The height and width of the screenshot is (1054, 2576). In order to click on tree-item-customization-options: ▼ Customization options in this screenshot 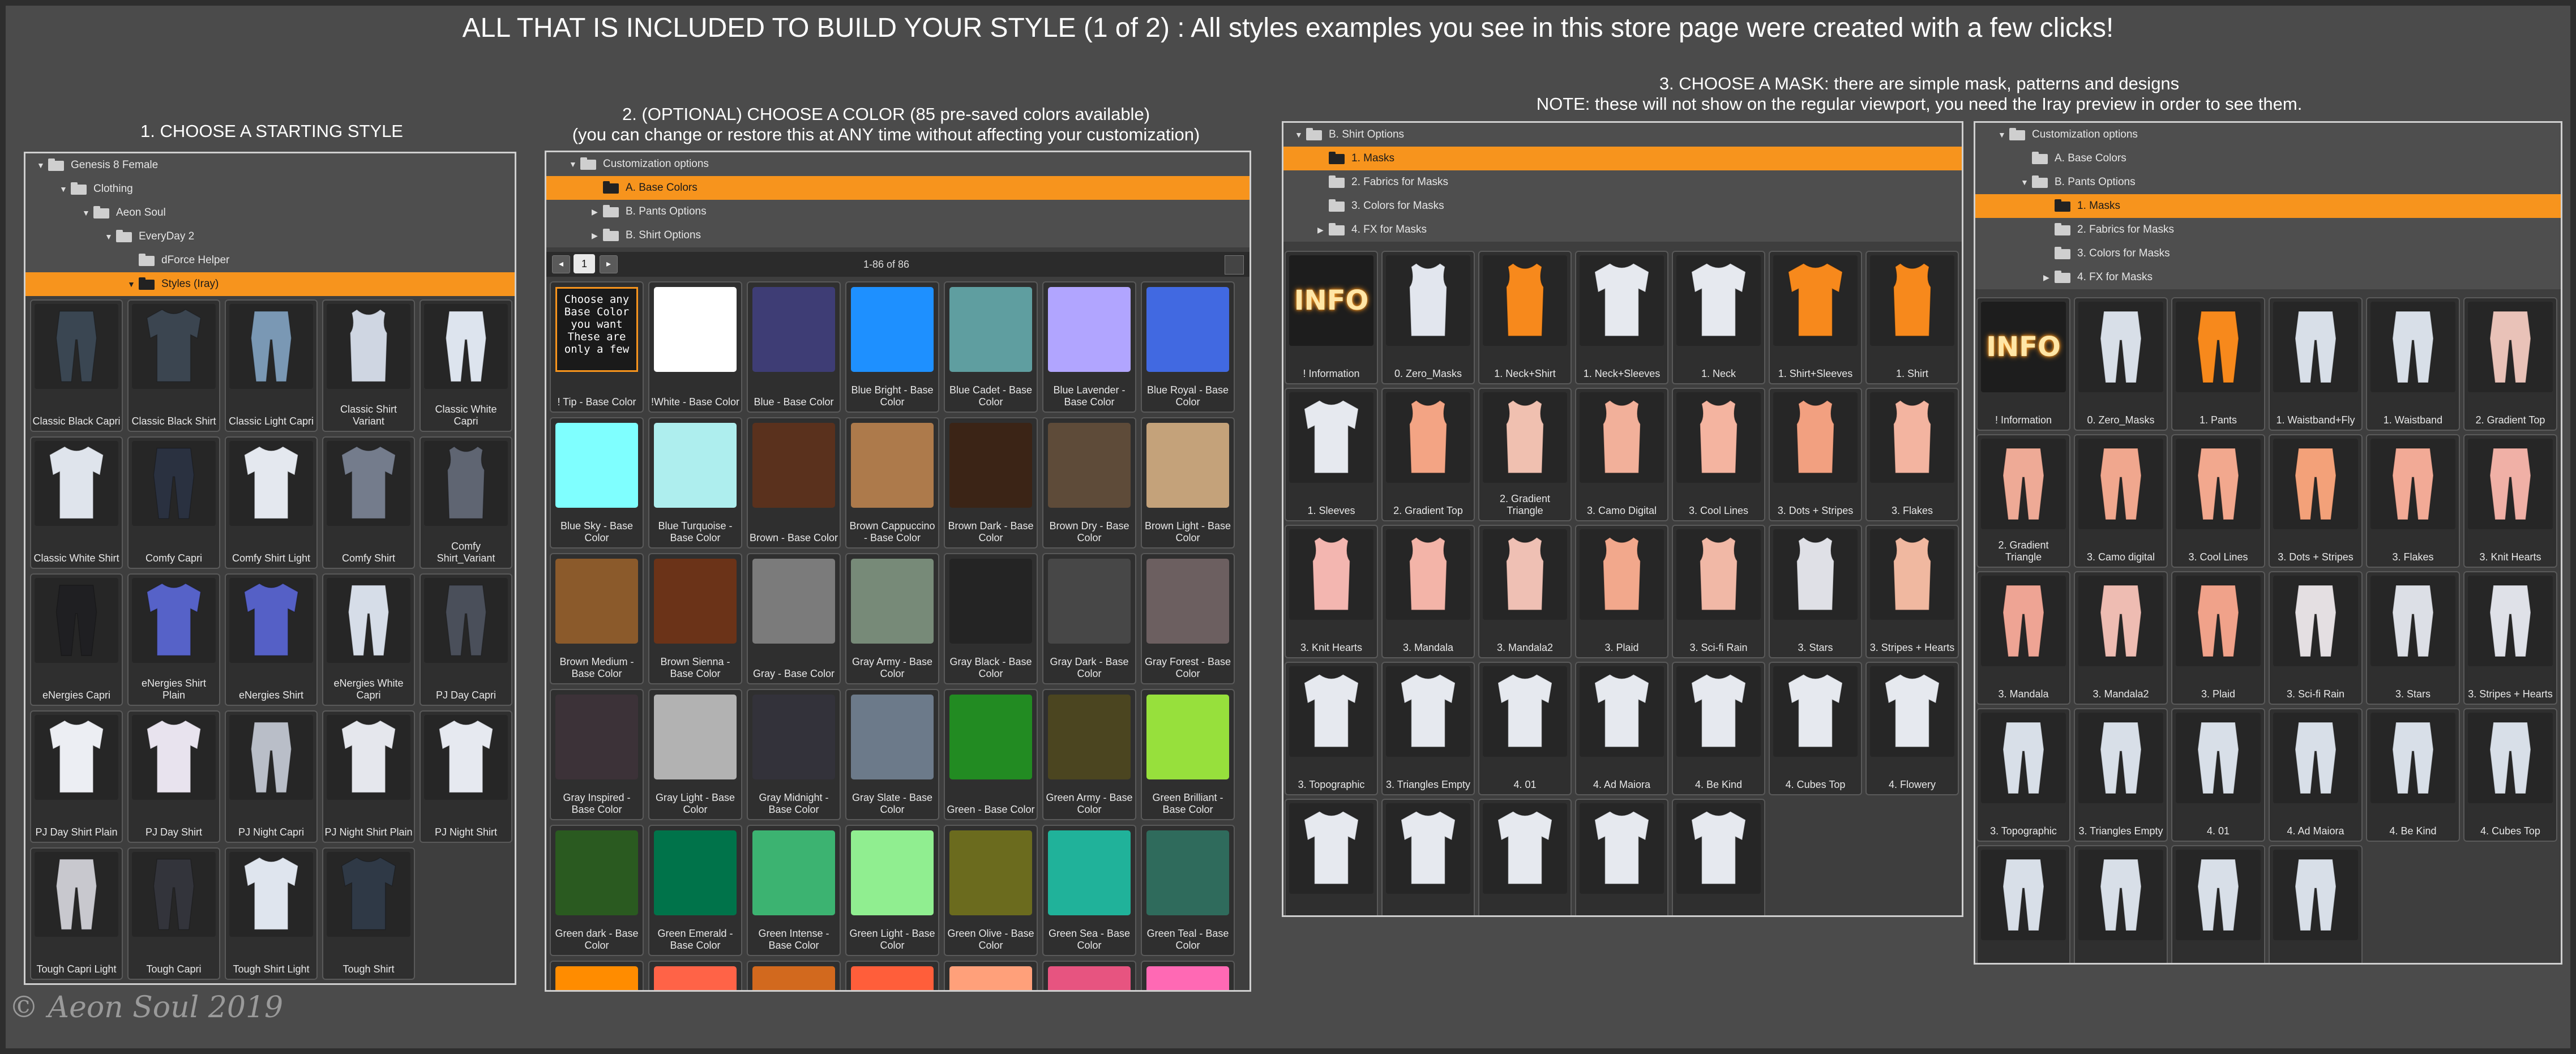, I will do `click(2268, 135)`.